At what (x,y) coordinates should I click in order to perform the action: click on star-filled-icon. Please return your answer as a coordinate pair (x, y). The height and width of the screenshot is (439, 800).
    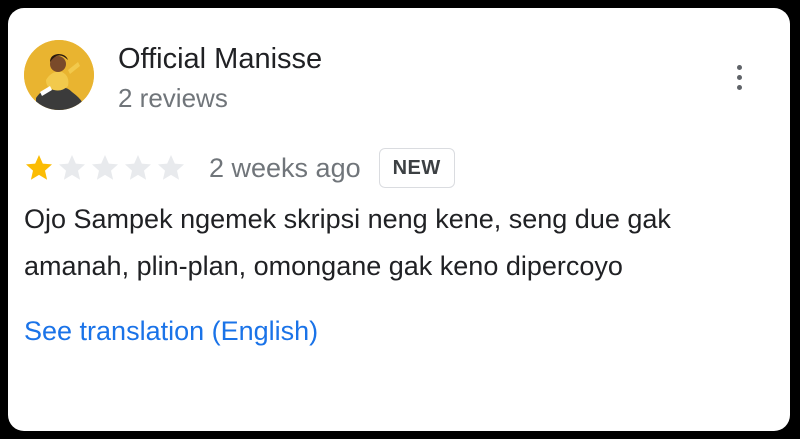
    Looking at the image, I should click on (39, 168).